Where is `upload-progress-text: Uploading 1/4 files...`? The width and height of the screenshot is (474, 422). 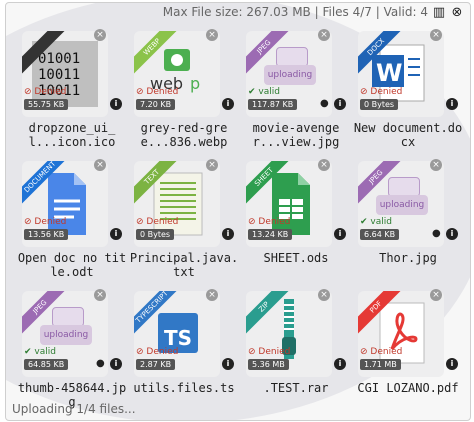 upload-progress-text: Uploading 1/4 files... is located at coordinates (74, 409).